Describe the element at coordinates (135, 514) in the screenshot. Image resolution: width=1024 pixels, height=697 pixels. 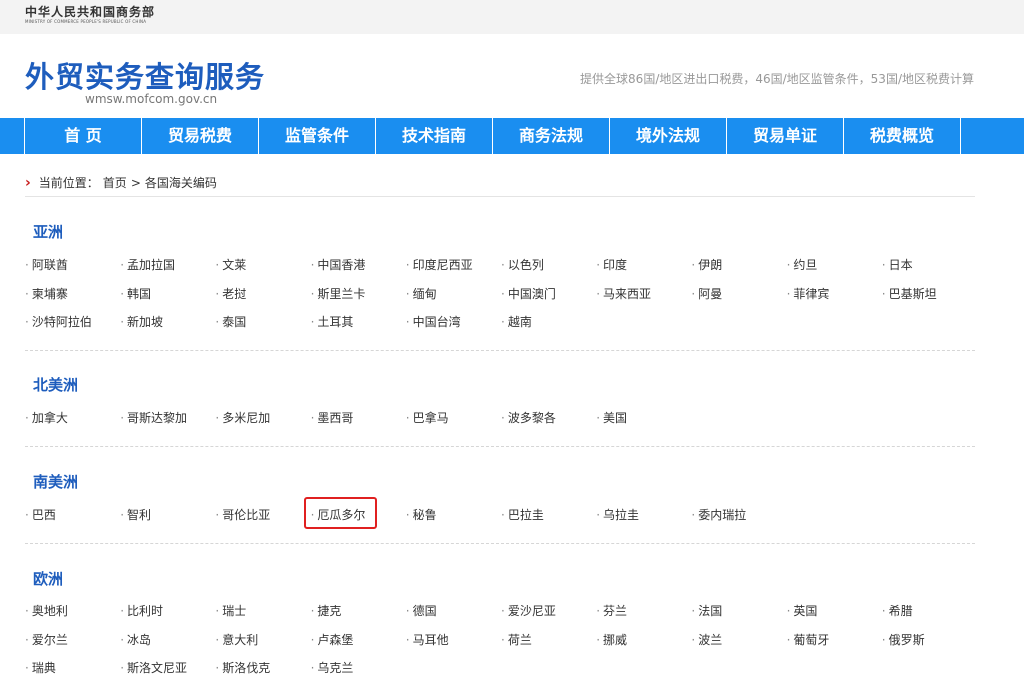
I see `country-link: · 智利` at that location.